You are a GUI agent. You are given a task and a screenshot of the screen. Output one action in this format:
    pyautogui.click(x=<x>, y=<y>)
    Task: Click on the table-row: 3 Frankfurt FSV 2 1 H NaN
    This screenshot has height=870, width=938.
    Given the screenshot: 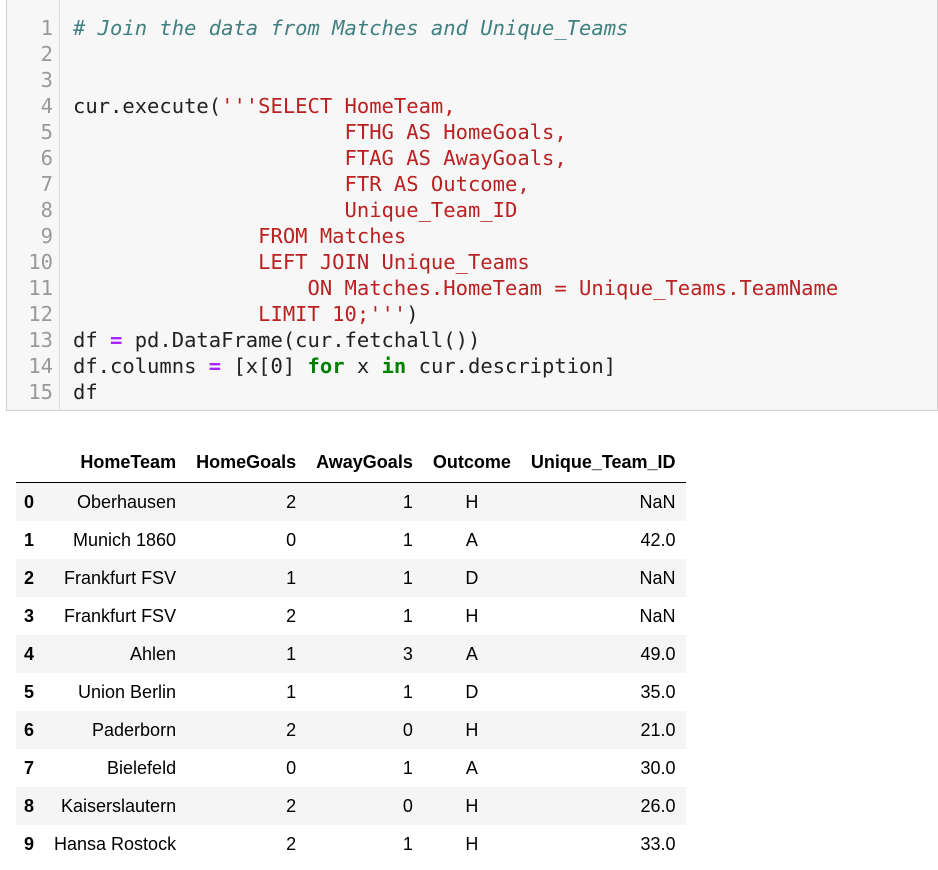 What is the action you would take?
    pyautogui.click(x=351, y=616)
    